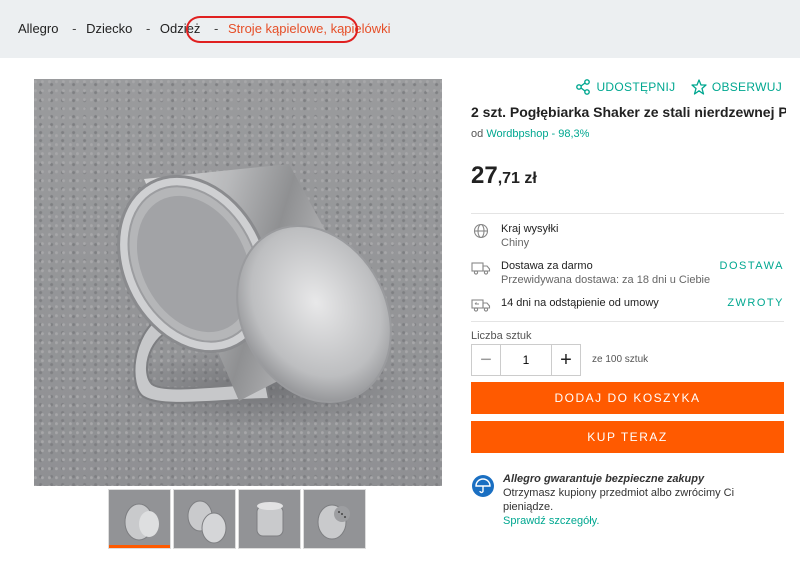 The image size is (800, 566). I want to click on return-truck-icon, so click(481, 305).